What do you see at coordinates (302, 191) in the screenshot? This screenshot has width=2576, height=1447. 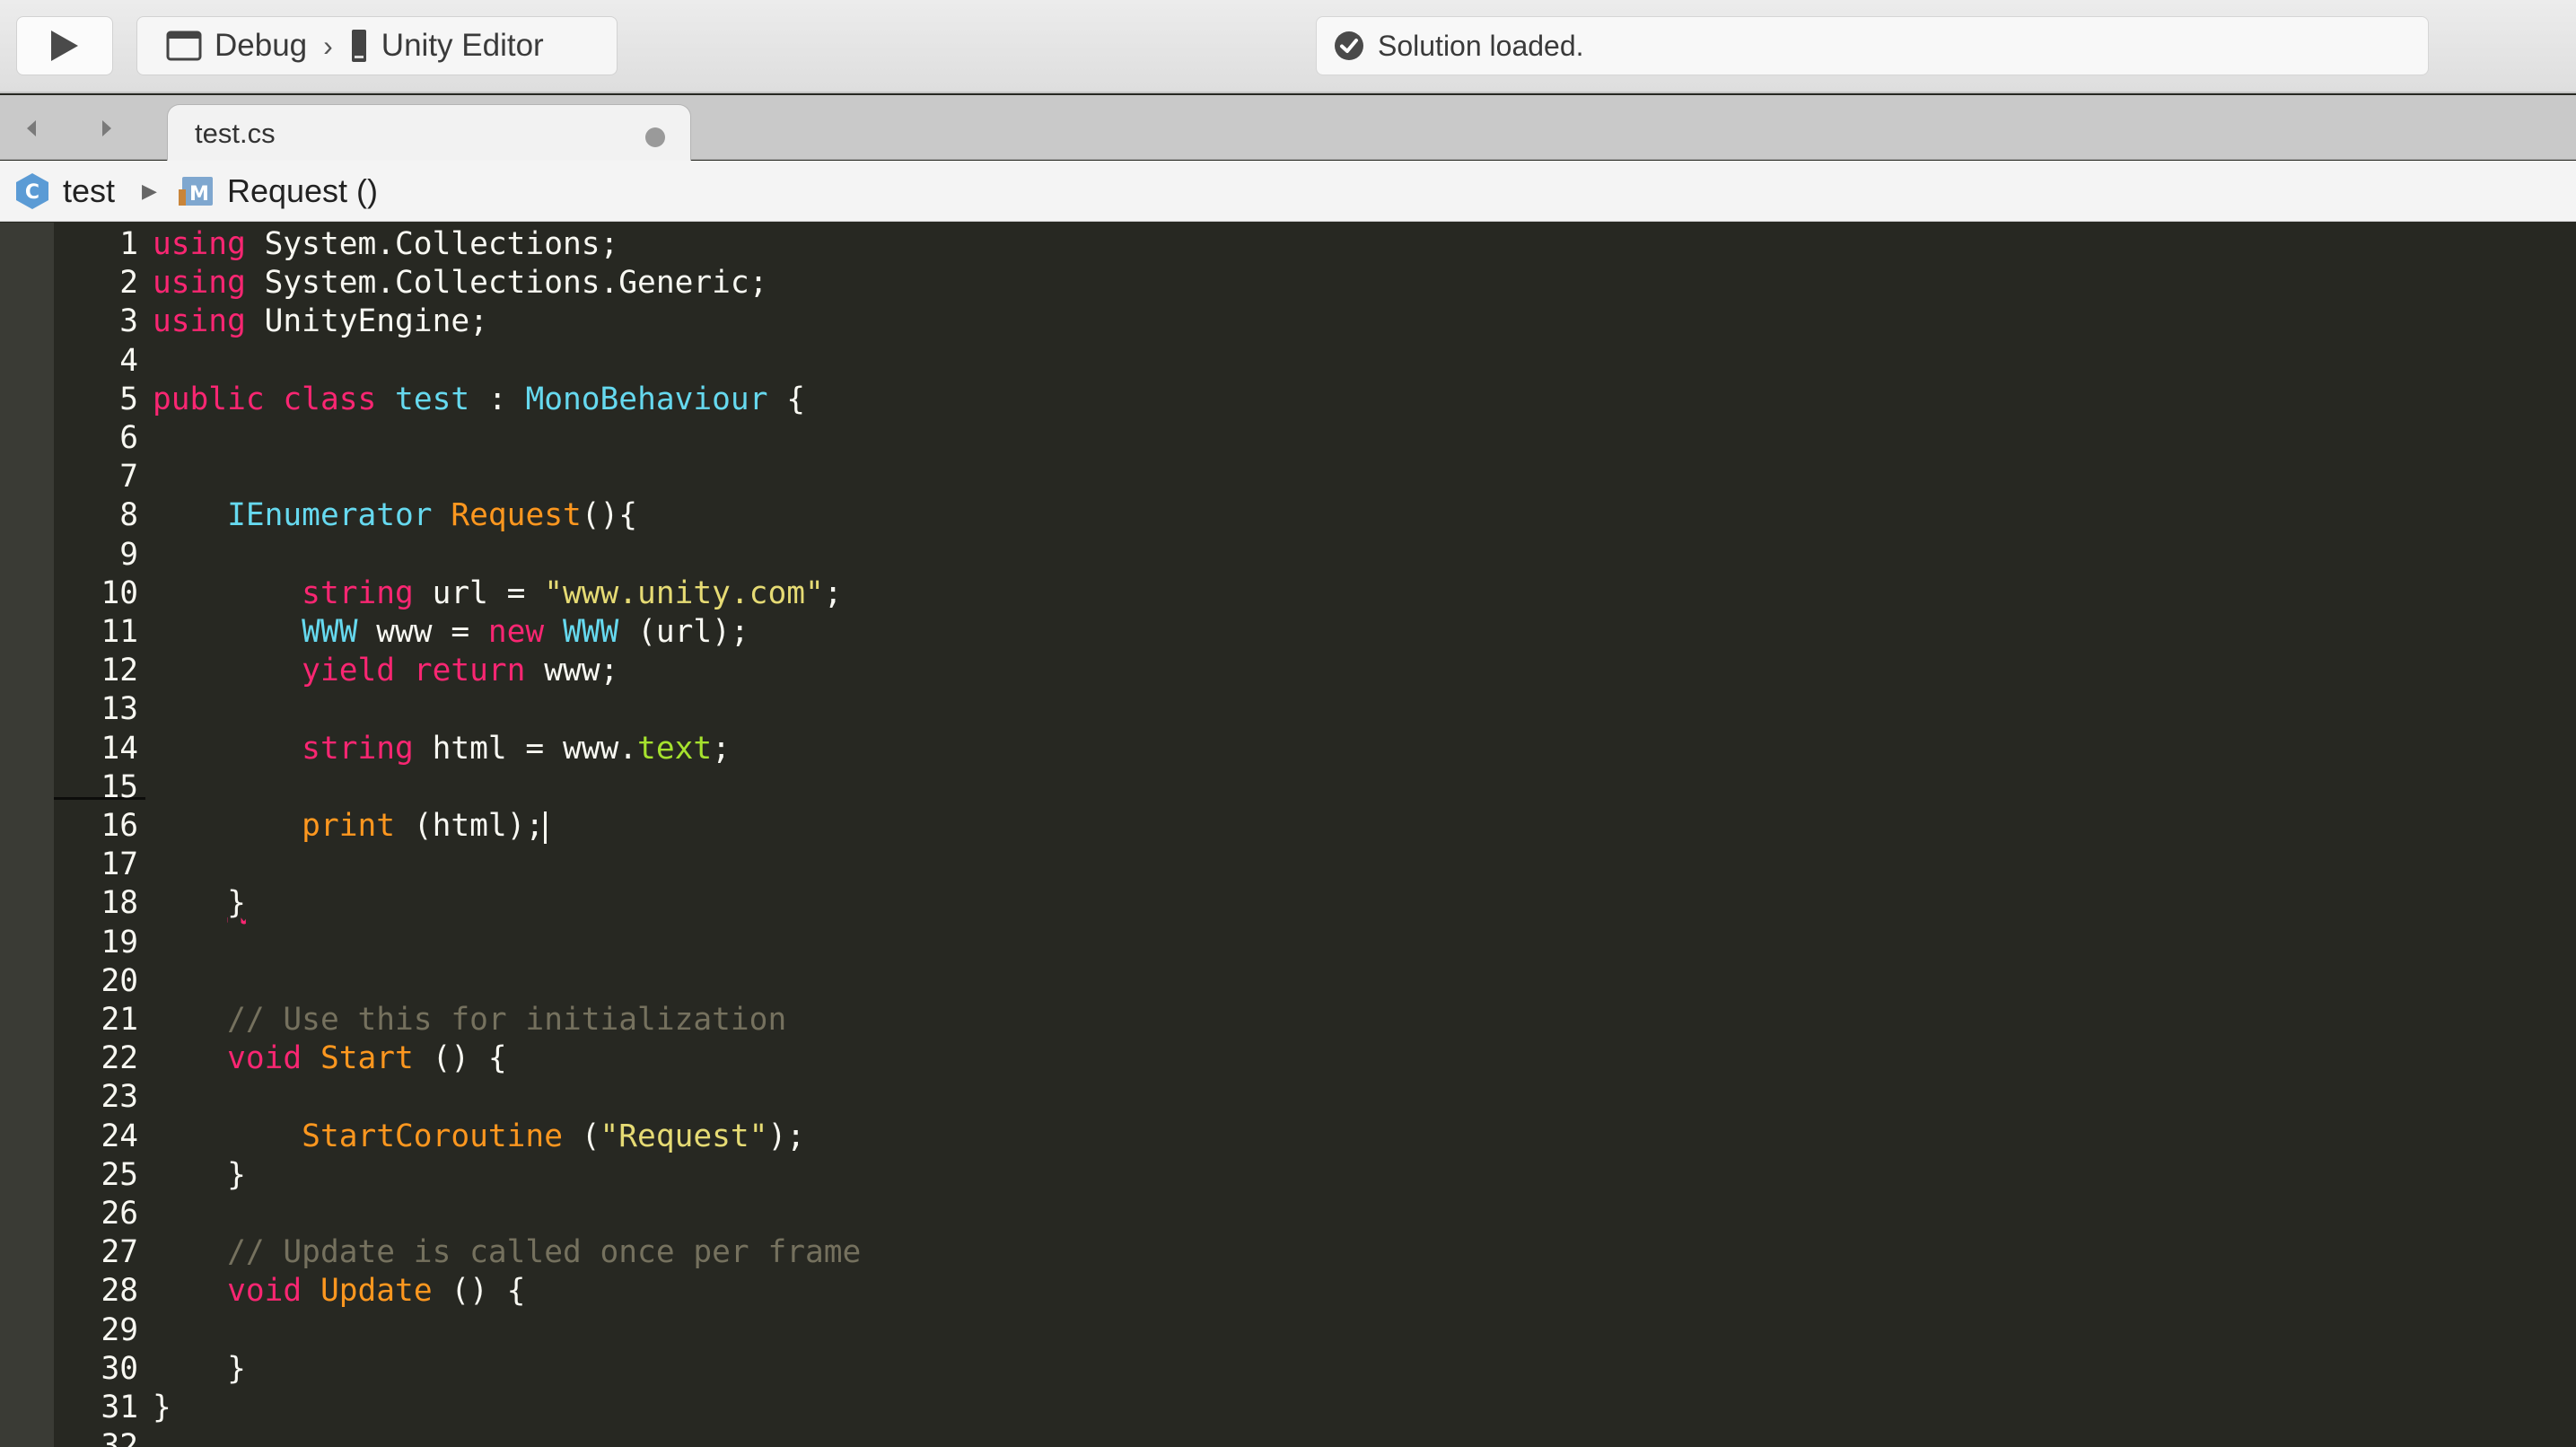 I see `breadcrumb-method: Request ()` at bounding box center [302, 191].